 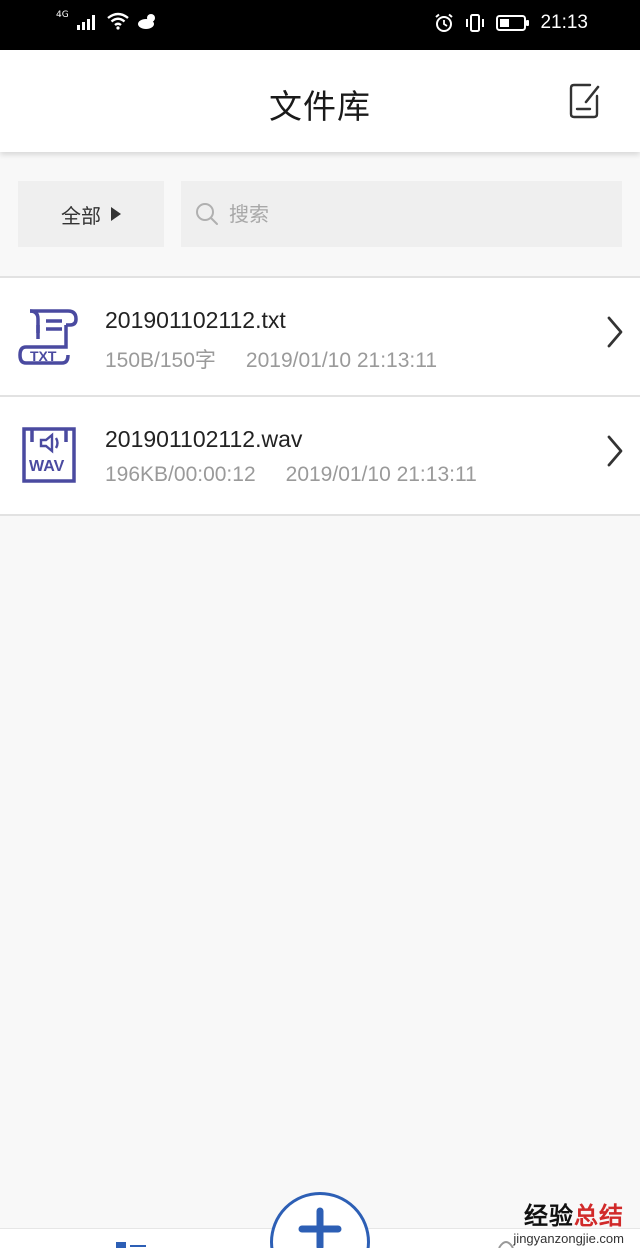 What do you see at coordinates (117, 21) in the screenshot?
I see `wifi-icon` at bounding box center [117, 21].